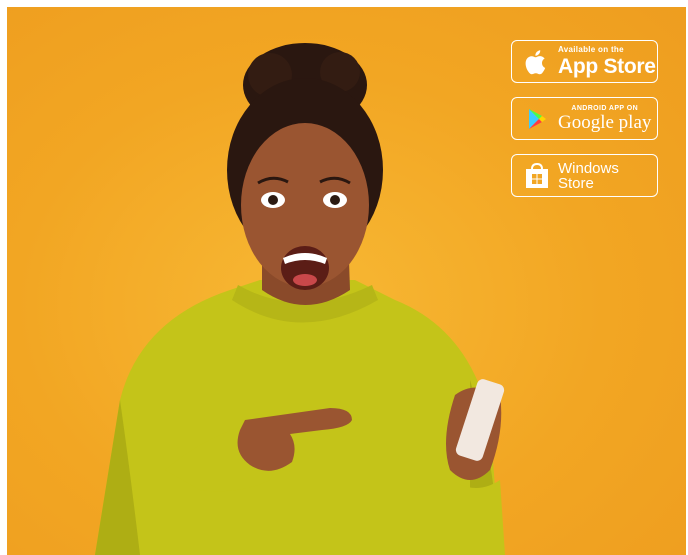 The image size is (688, 555). I want to click on app-store-badge: Available on the App Store, so click(584, 61).